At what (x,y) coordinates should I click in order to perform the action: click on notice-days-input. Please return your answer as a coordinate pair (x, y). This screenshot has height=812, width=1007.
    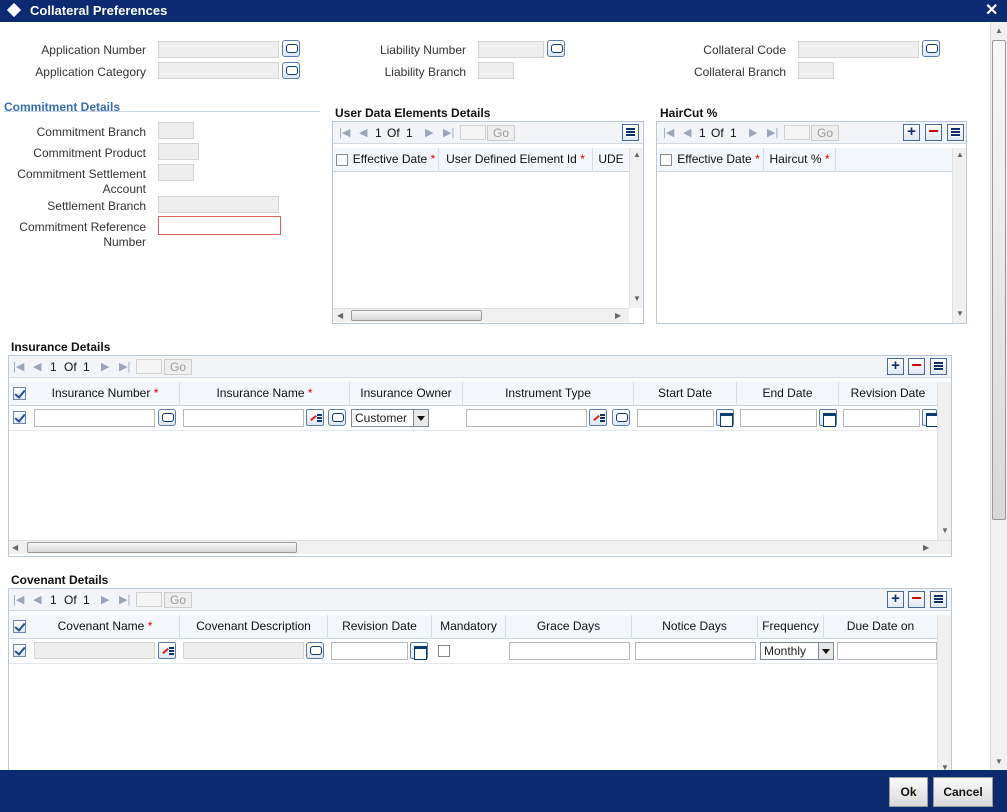
    Looking at the image, I should click on (695, 651).